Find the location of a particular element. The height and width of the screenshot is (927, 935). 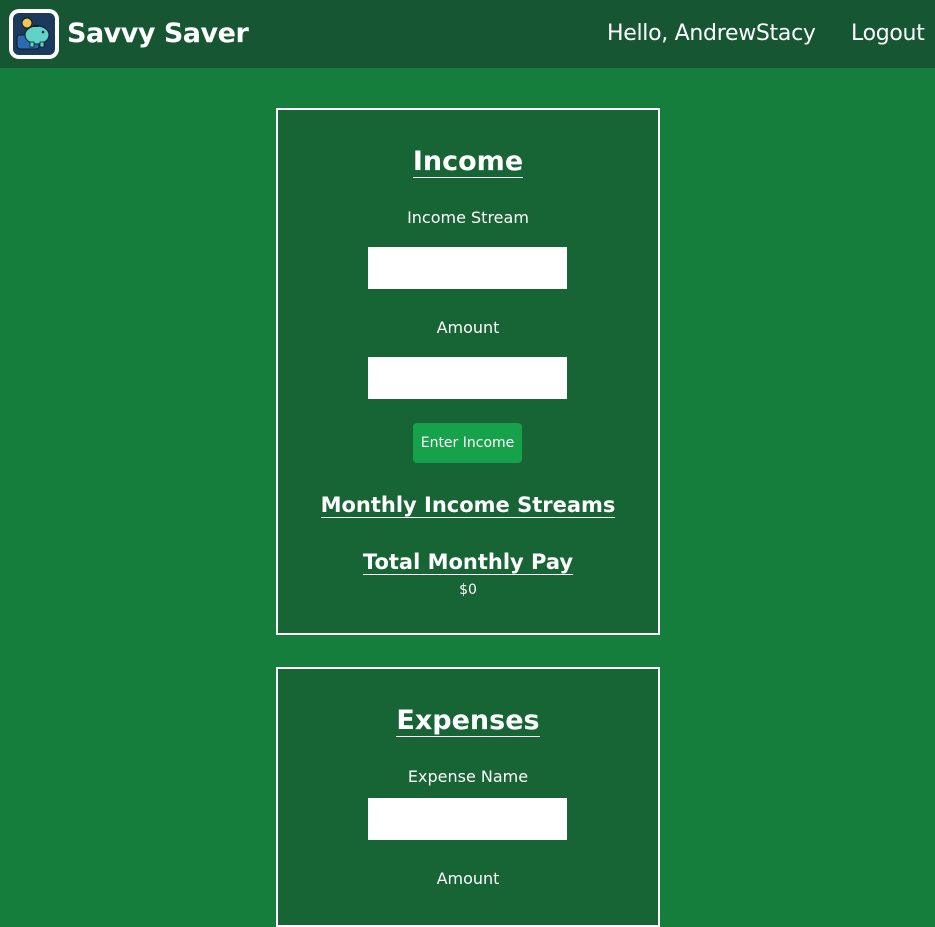

income-title: Income is located at coordinates (468, 162).